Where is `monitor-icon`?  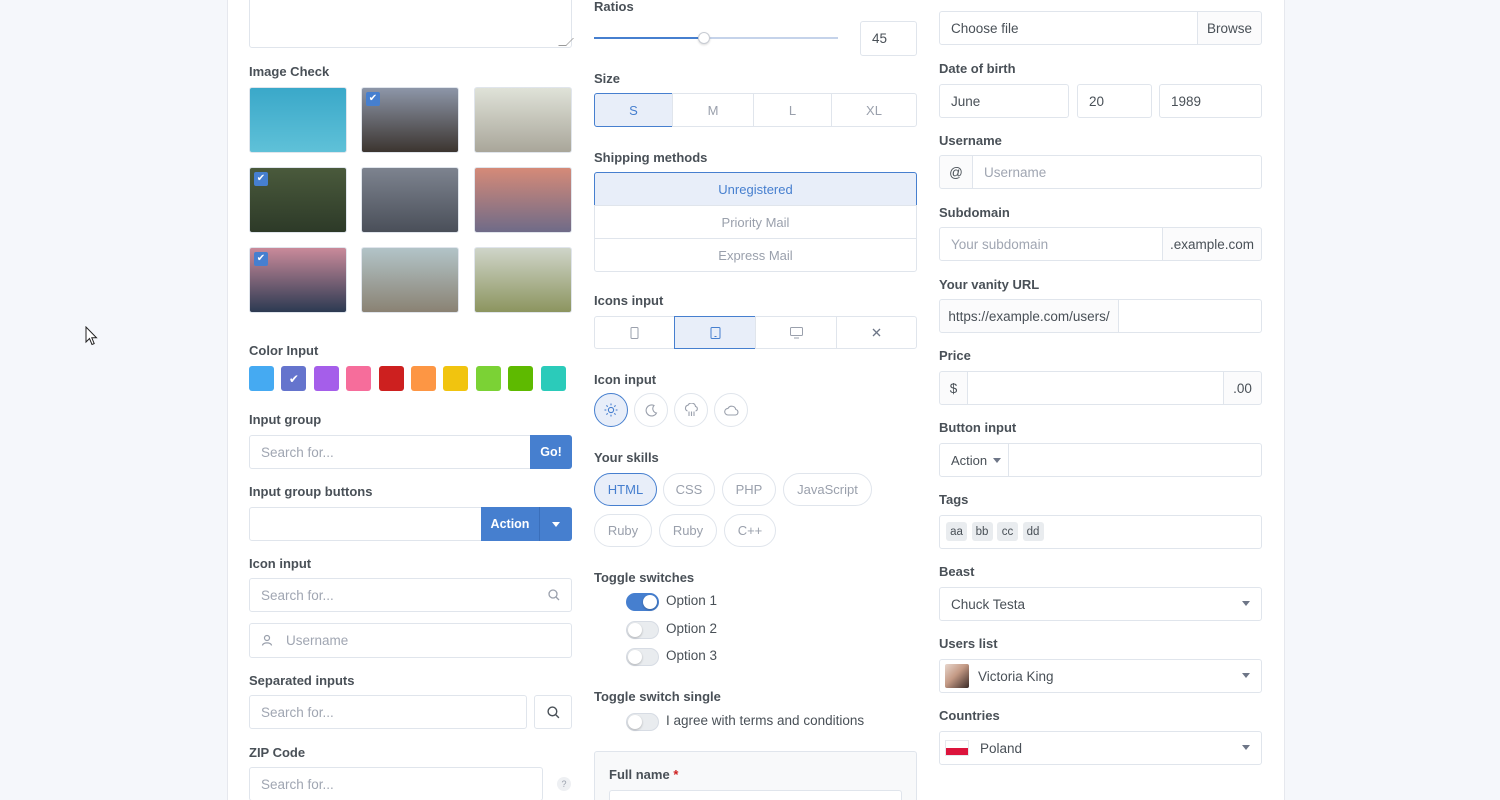
monitor-icon is located at coordinates (796, 332).